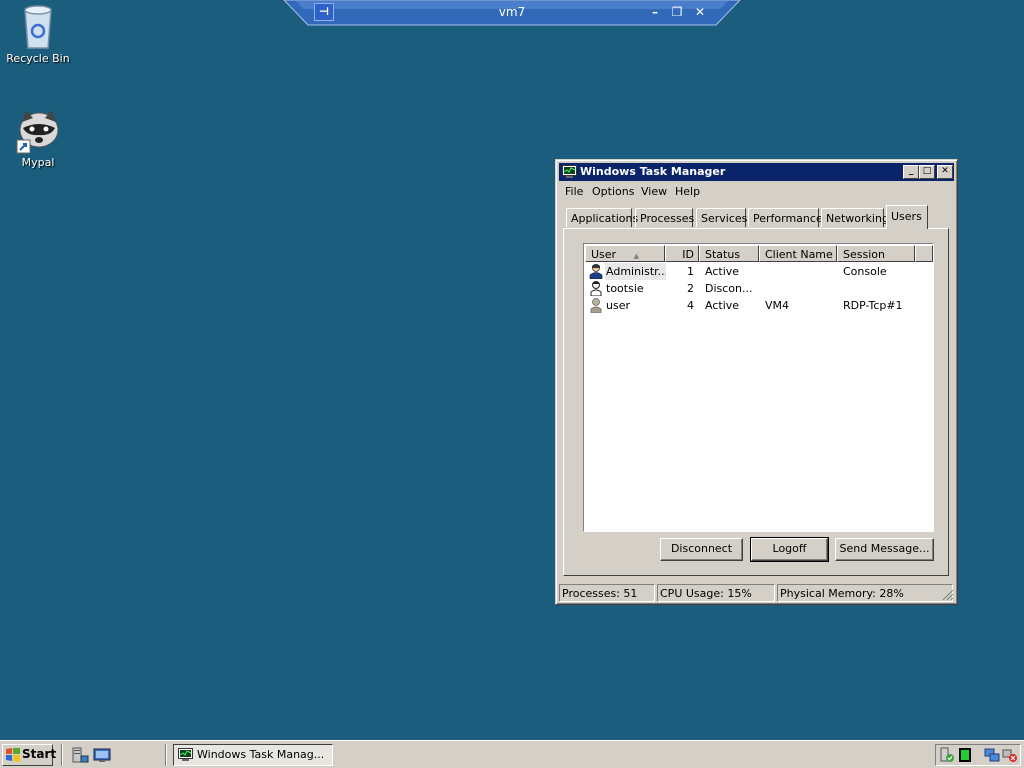 This screenshot has height=768, width=1024. I want to click on network-icon, so click(993, 755).